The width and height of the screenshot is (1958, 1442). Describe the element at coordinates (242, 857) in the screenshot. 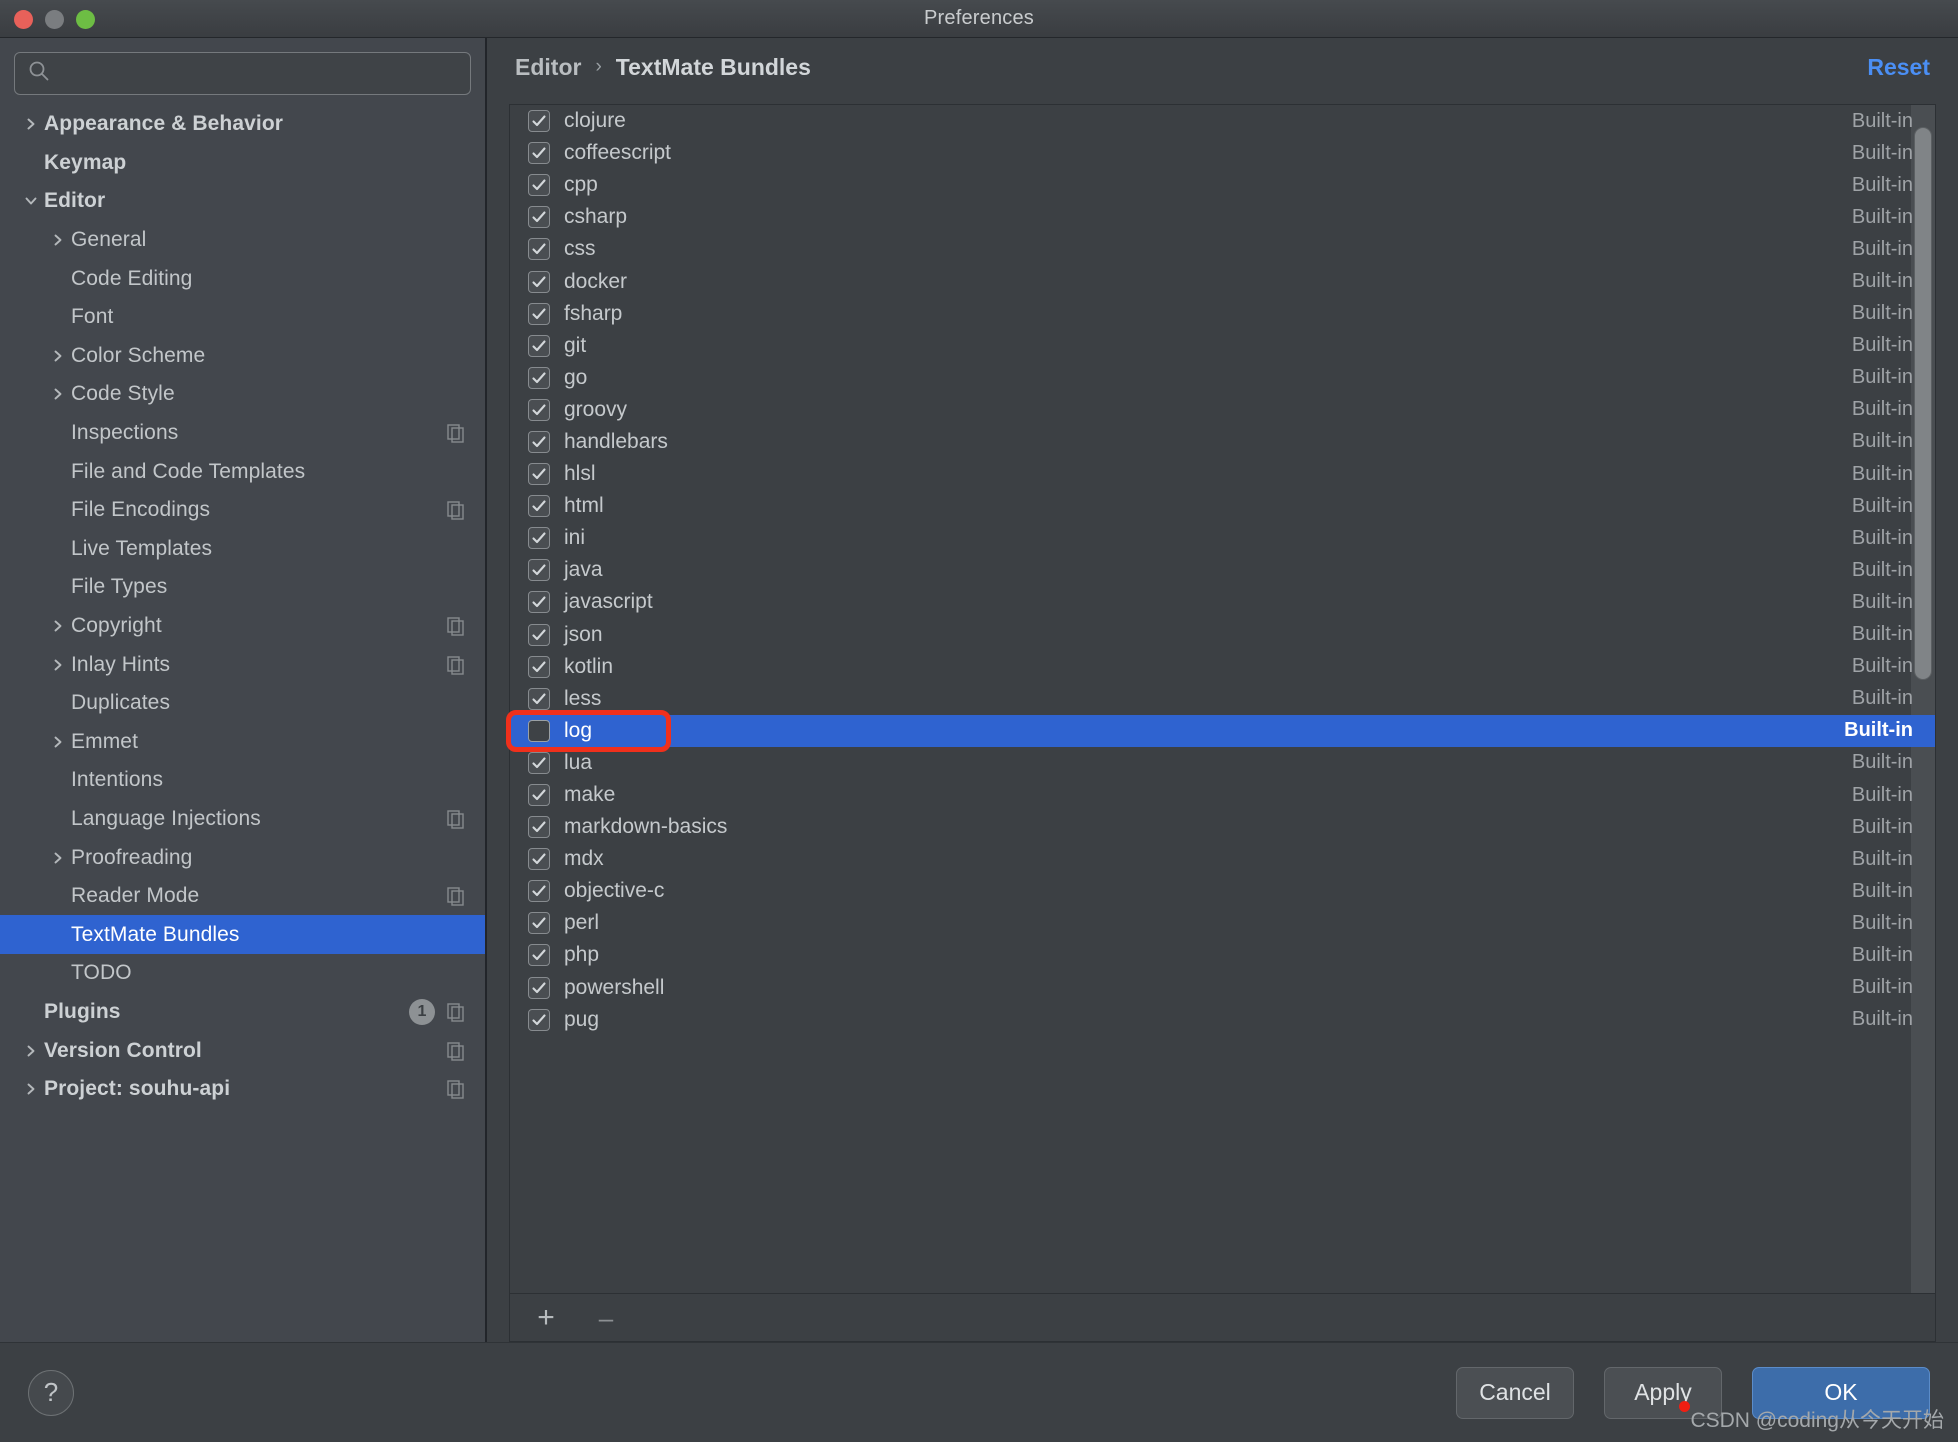

I see `sidebar-item-proofreading: Proofreading` at that location.